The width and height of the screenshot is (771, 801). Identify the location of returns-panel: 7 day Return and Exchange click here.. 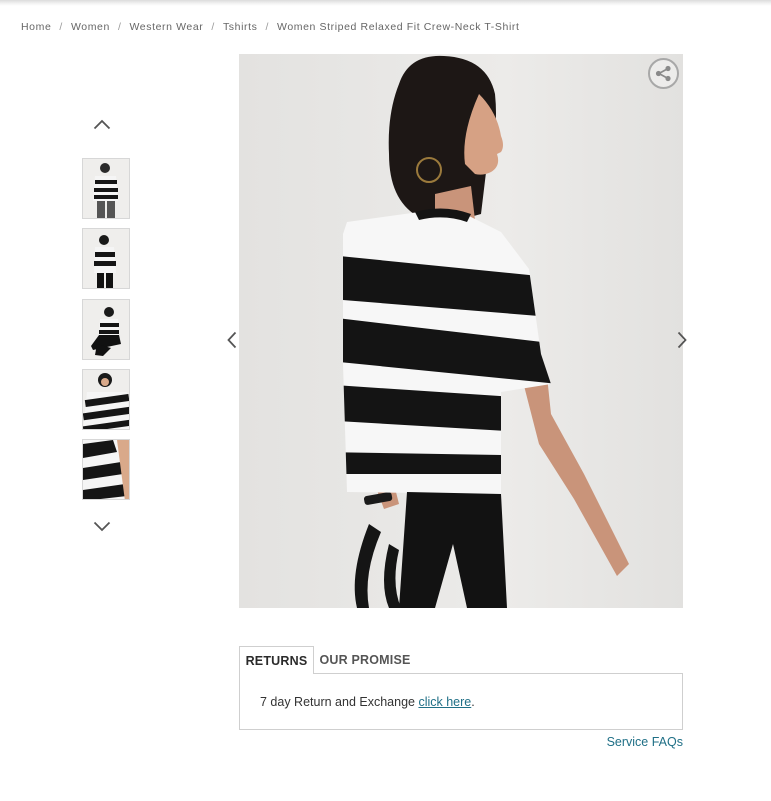
(461, 701).